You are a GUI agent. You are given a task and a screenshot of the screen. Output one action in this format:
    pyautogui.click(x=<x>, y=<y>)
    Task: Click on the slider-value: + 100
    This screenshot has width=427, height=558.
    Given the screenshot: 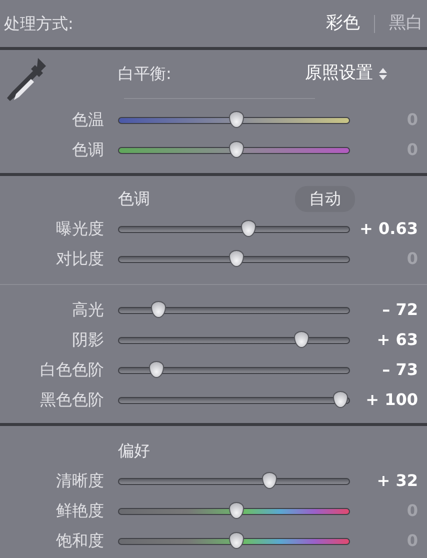 What is the action you would take?
    pyautogui.click(x=391, y=400)
    